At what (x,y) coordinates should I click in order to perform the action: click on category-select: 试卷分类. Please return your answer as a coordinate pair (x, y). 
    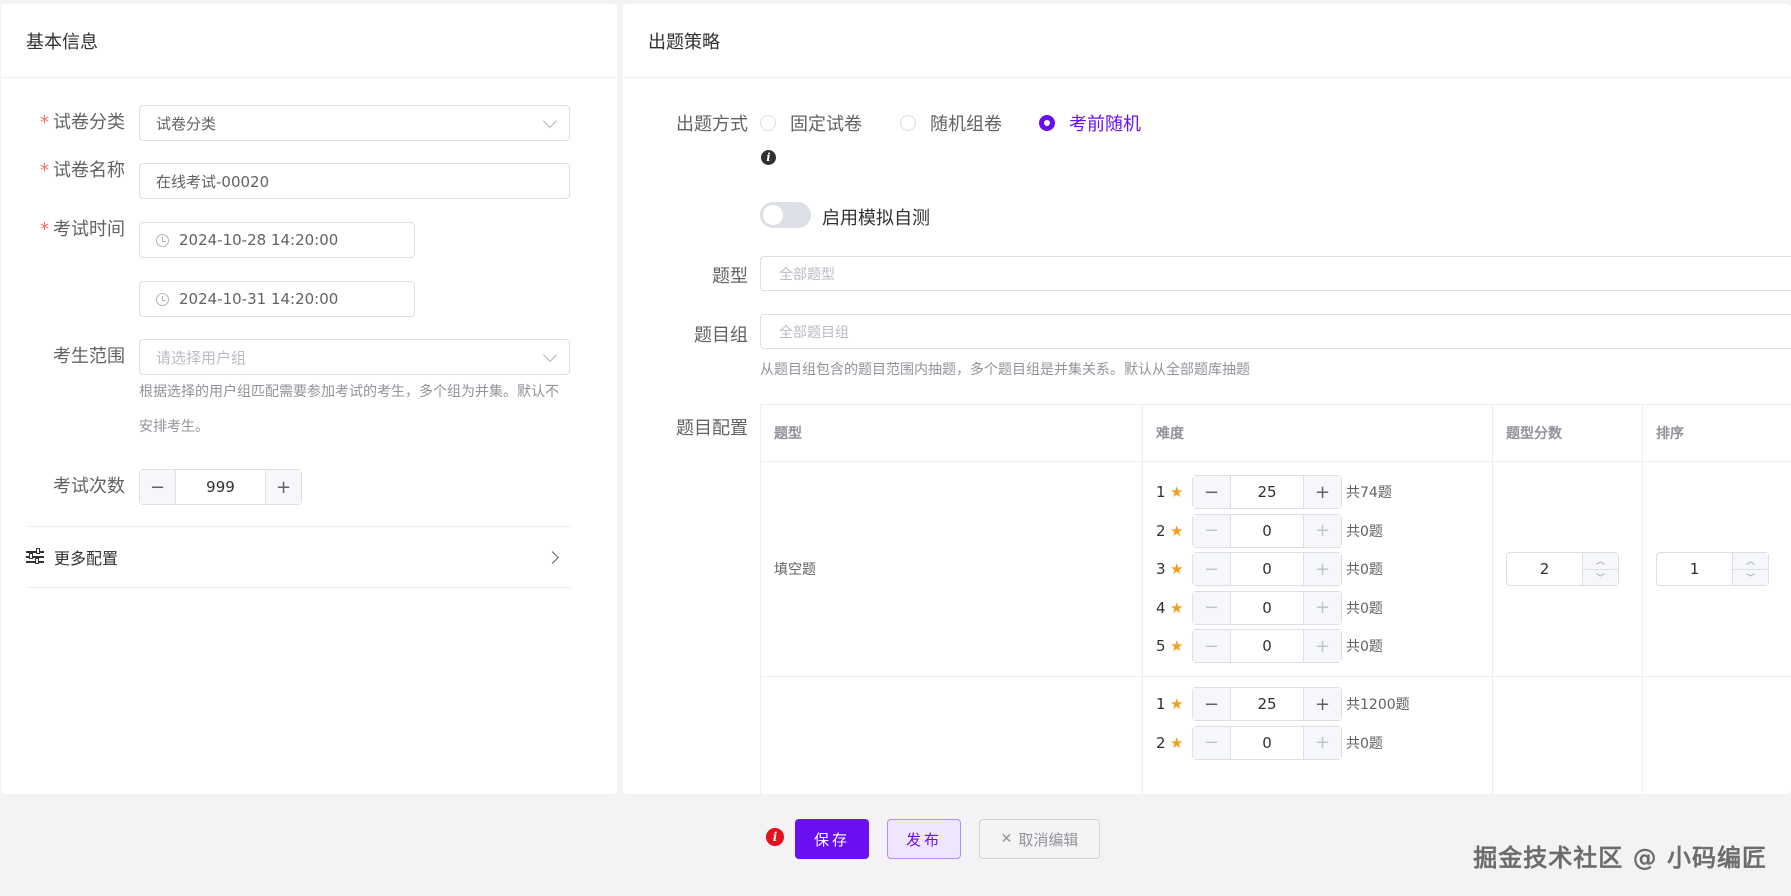
    Looking at the image, I should click on (354, 123).